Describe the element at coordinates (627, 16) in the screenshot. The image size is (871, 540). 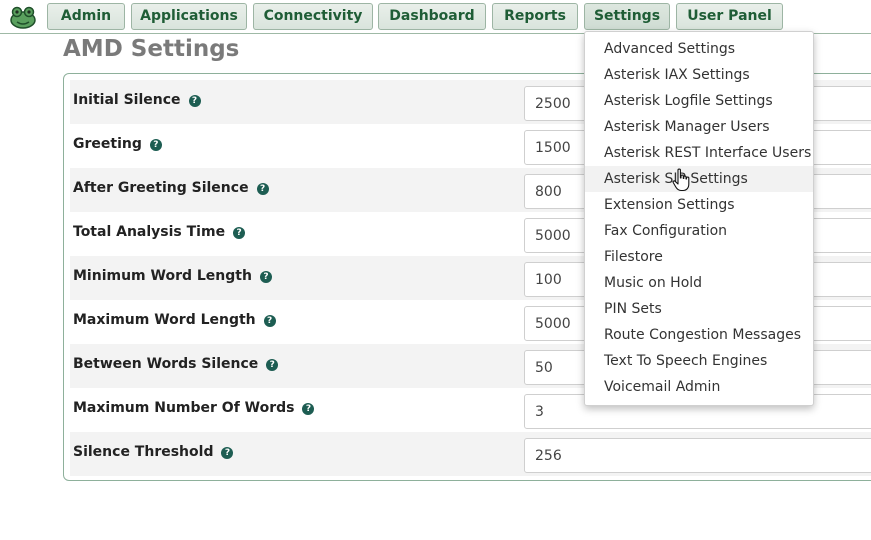
I see `nav-settings-button: Settings` at that location.